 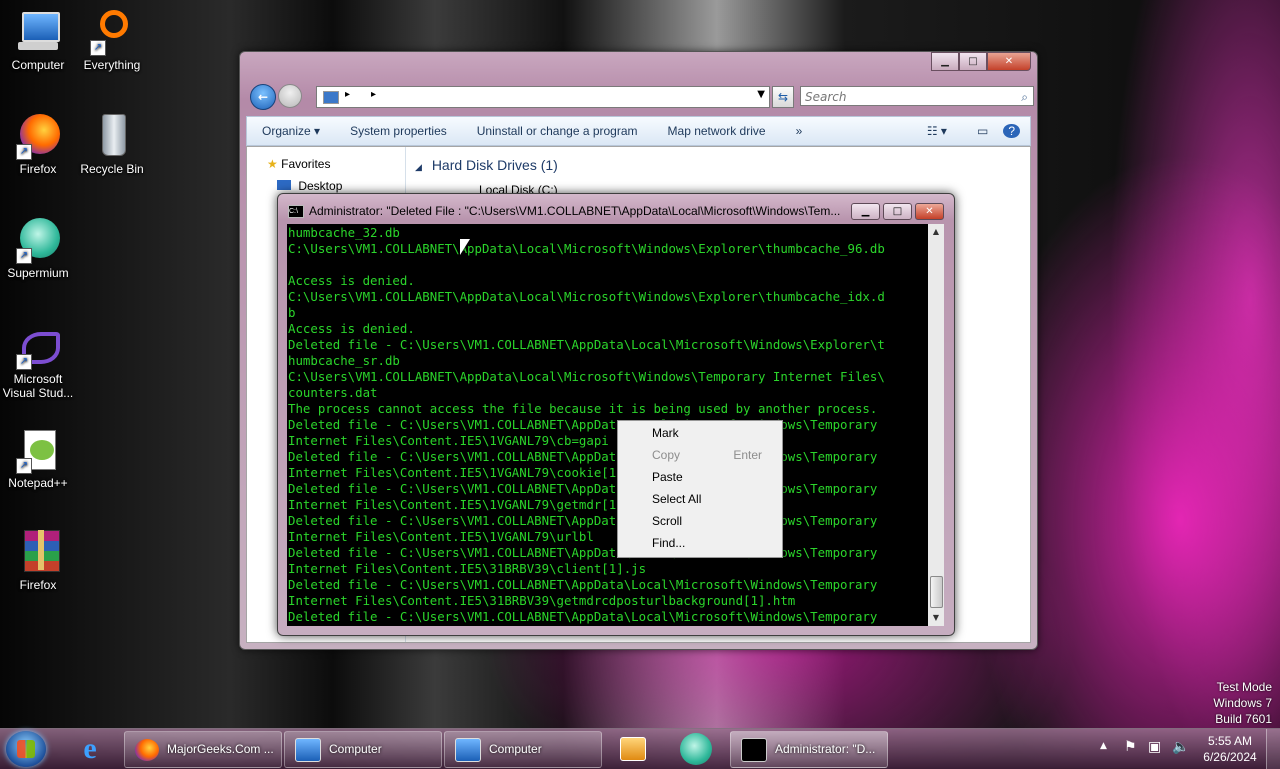 I want to click on organize-button: Organize ▾, so click(x=291, y=131).